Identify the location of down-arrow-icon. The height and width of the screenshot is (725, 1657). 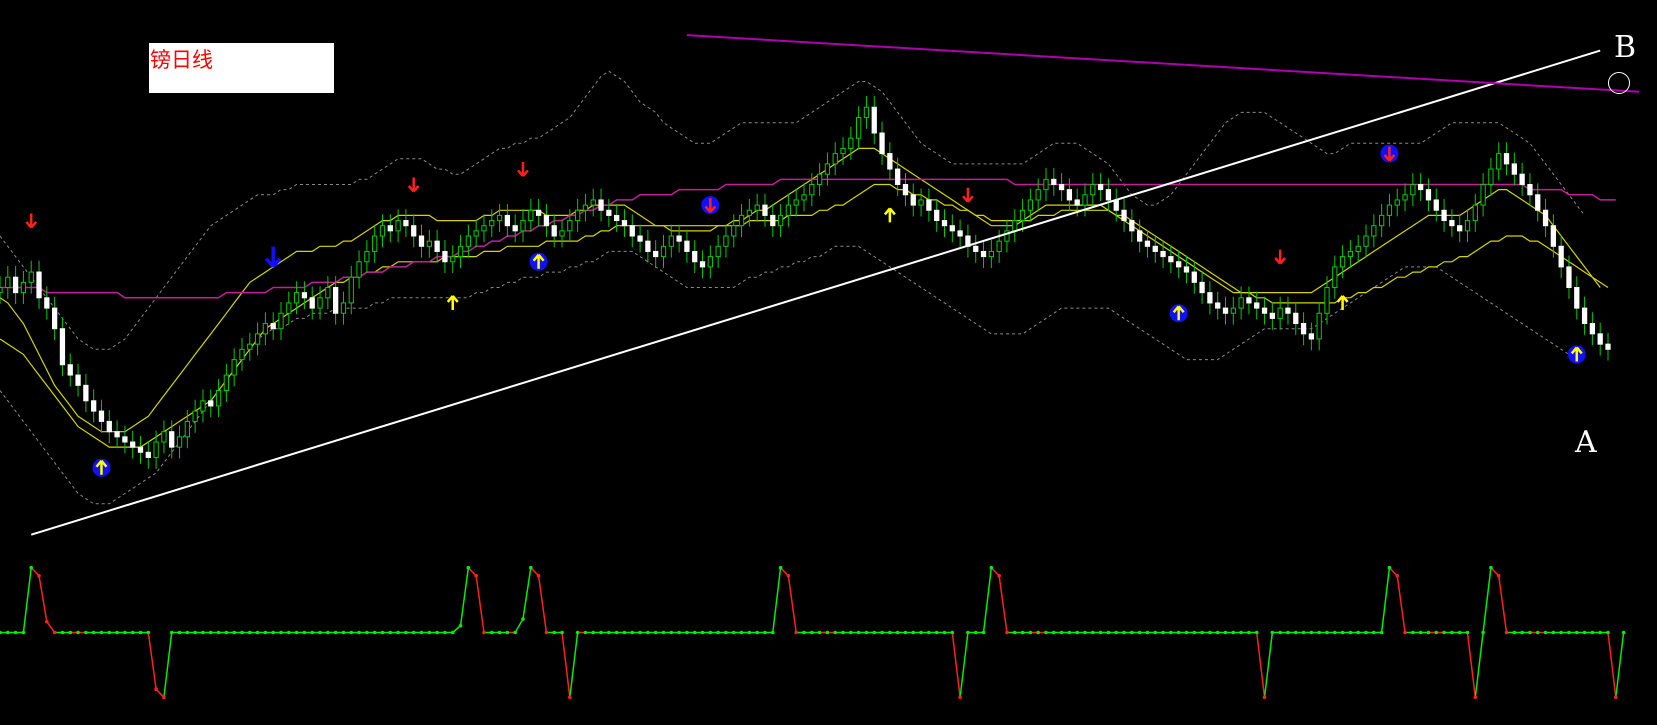
(523, 169).